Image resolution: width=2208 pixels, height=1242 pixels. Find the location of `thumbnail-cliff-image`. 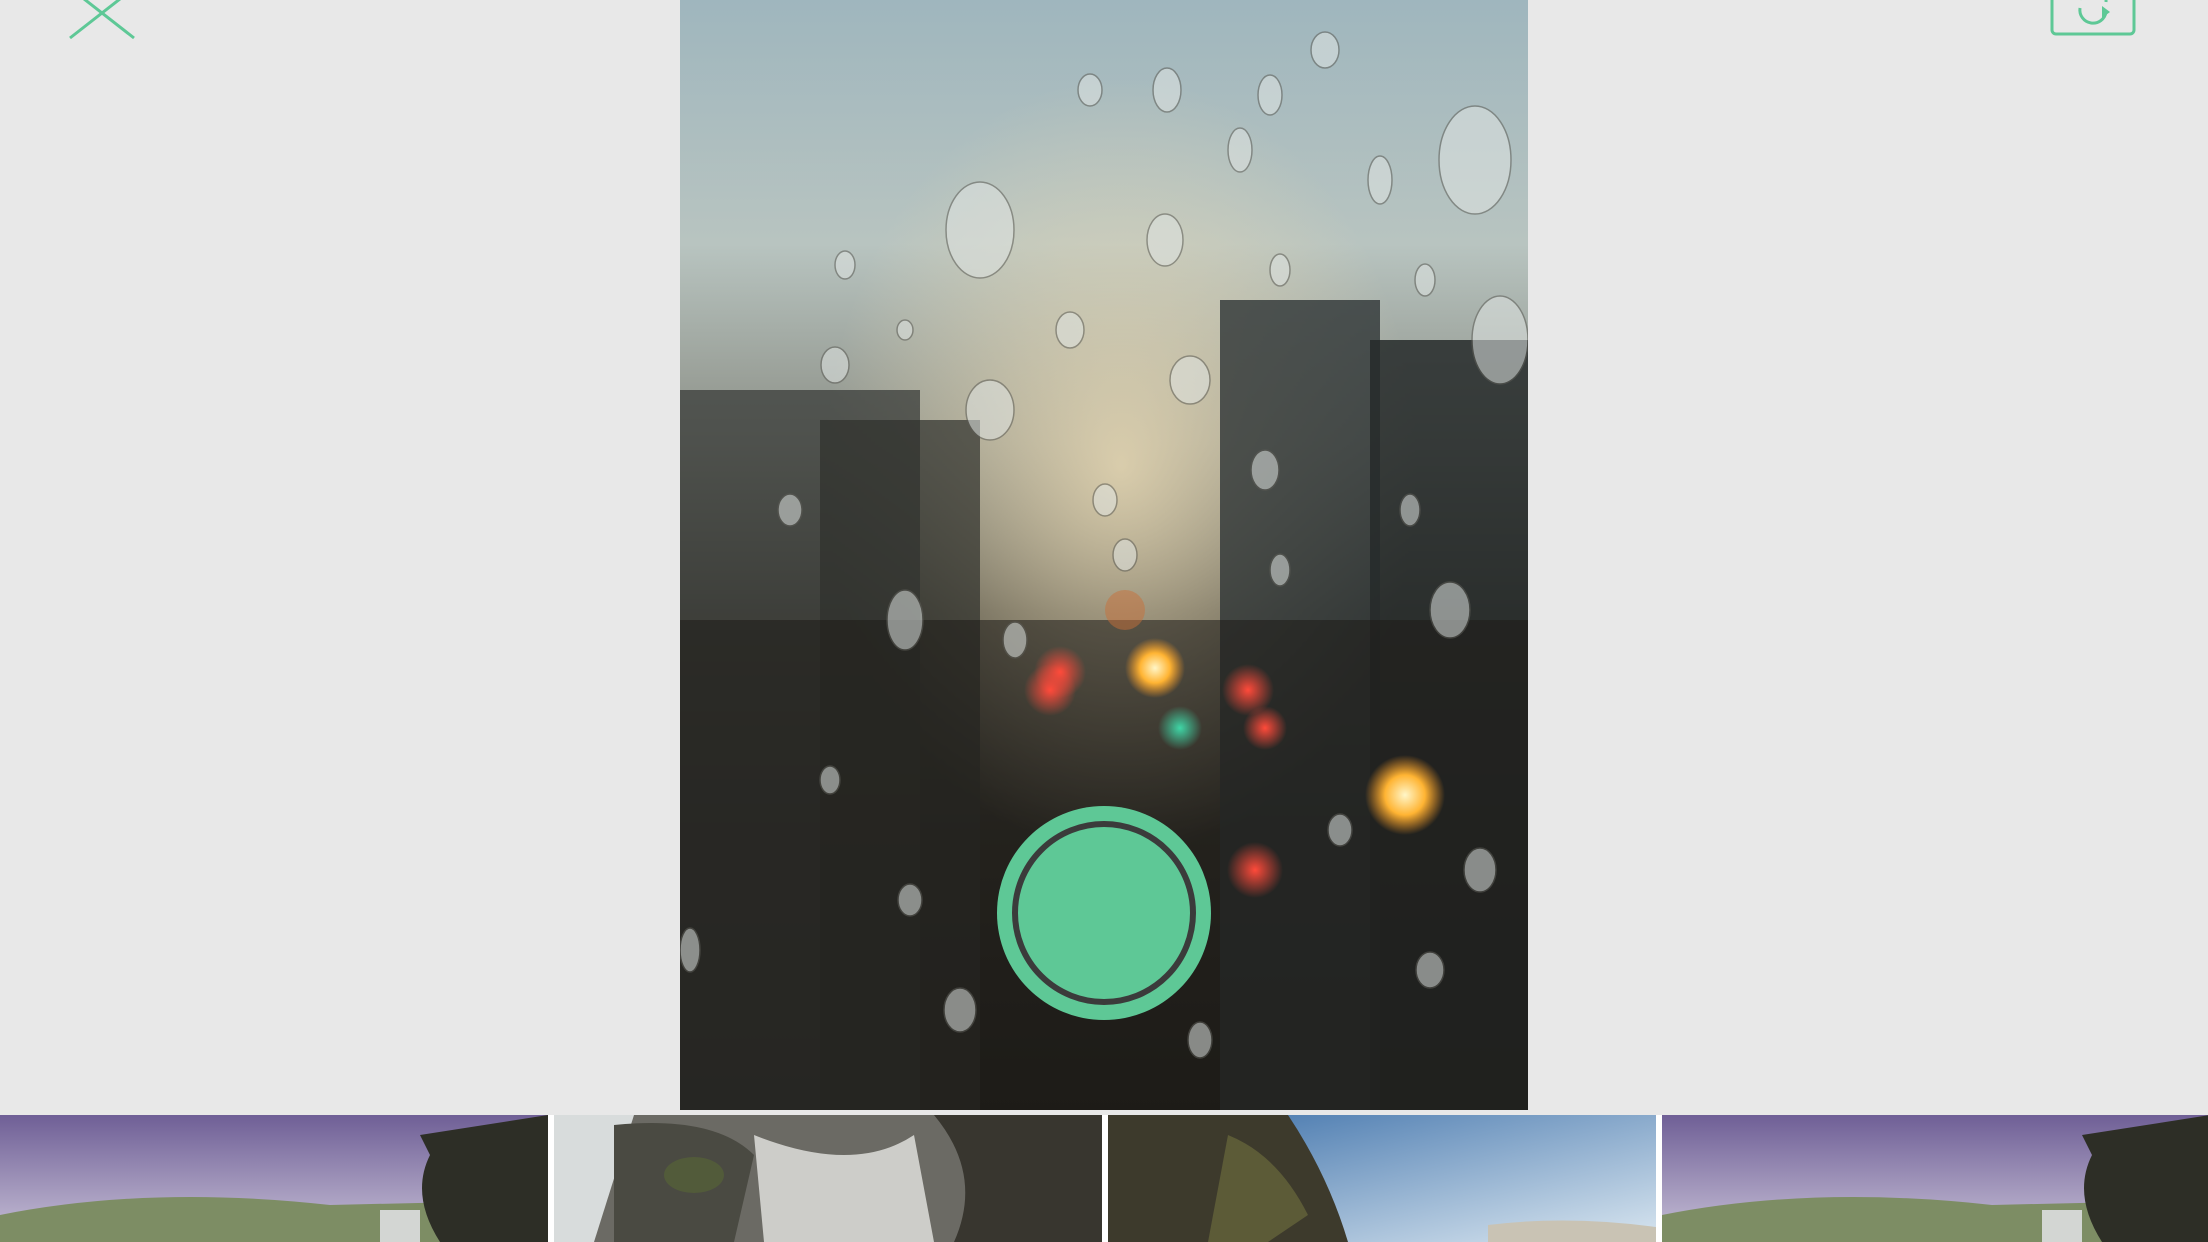

thumbnail-cliff-image is located at coordinates (1382, 1178).